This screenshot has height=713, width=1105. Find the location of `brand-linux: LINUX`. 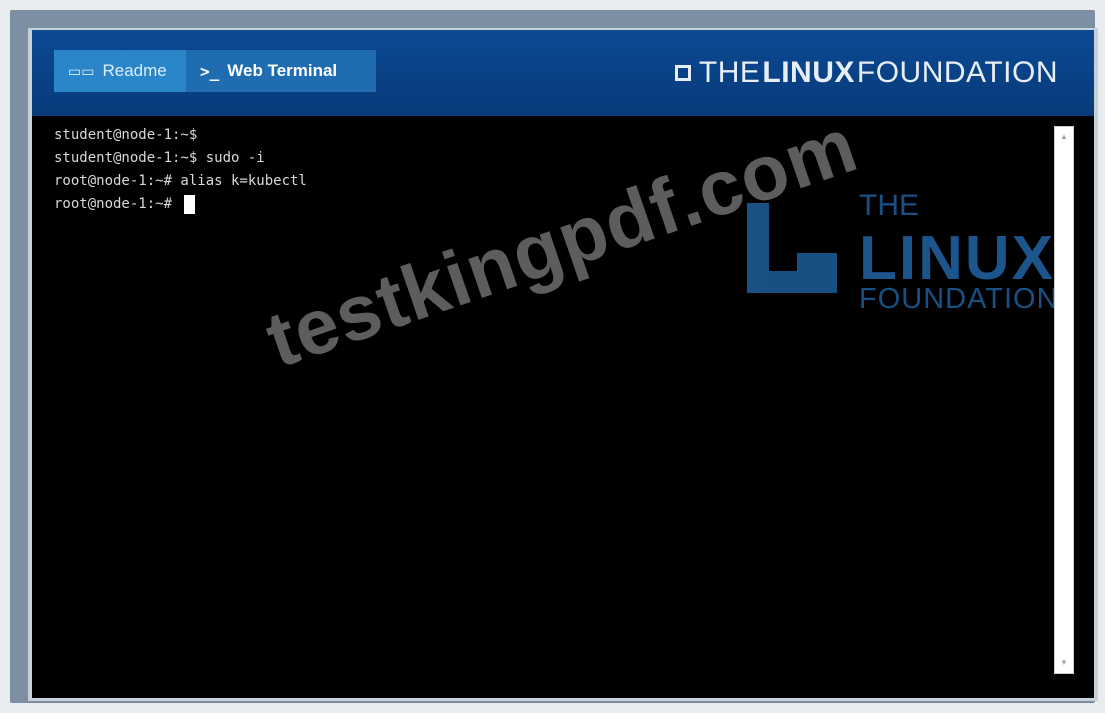

brand-linux: LINUX is located at coordinates (808, 72).